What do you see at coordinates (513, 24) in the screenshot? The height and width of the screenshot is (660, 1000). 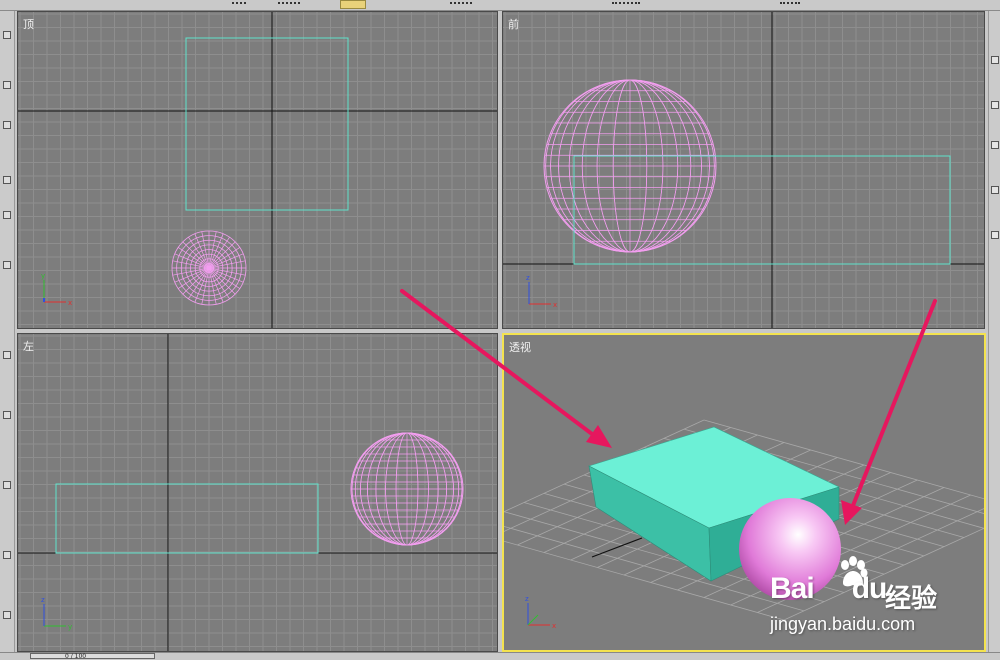 I see `viewport-label-front: 前` at bounding box center [513, 24].